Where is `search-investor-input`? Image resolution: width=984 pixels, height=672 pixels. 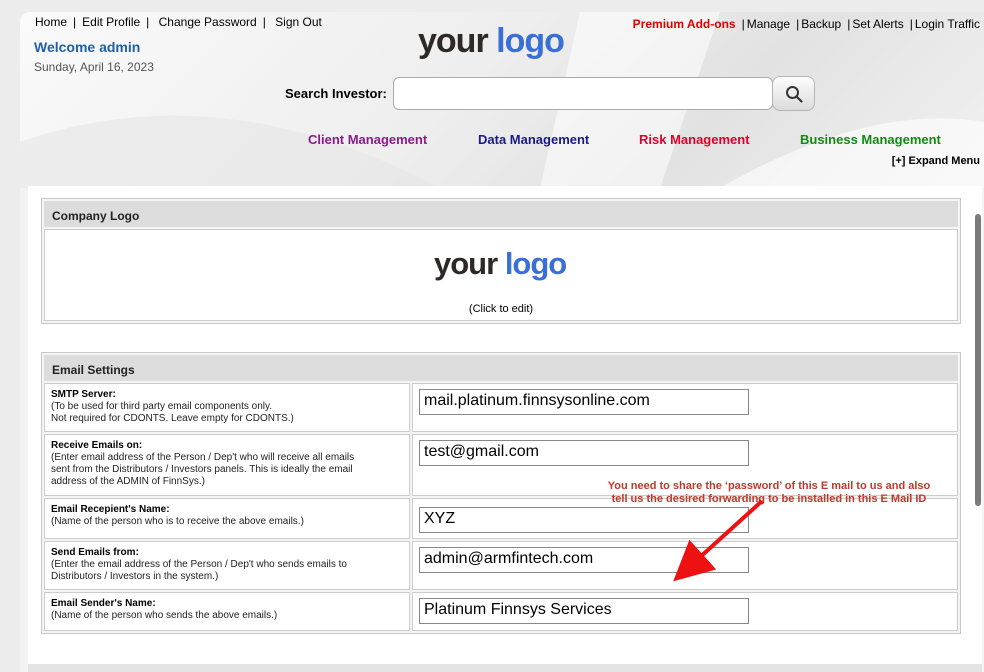 search-investor-input is located at coordinates (583, 93).